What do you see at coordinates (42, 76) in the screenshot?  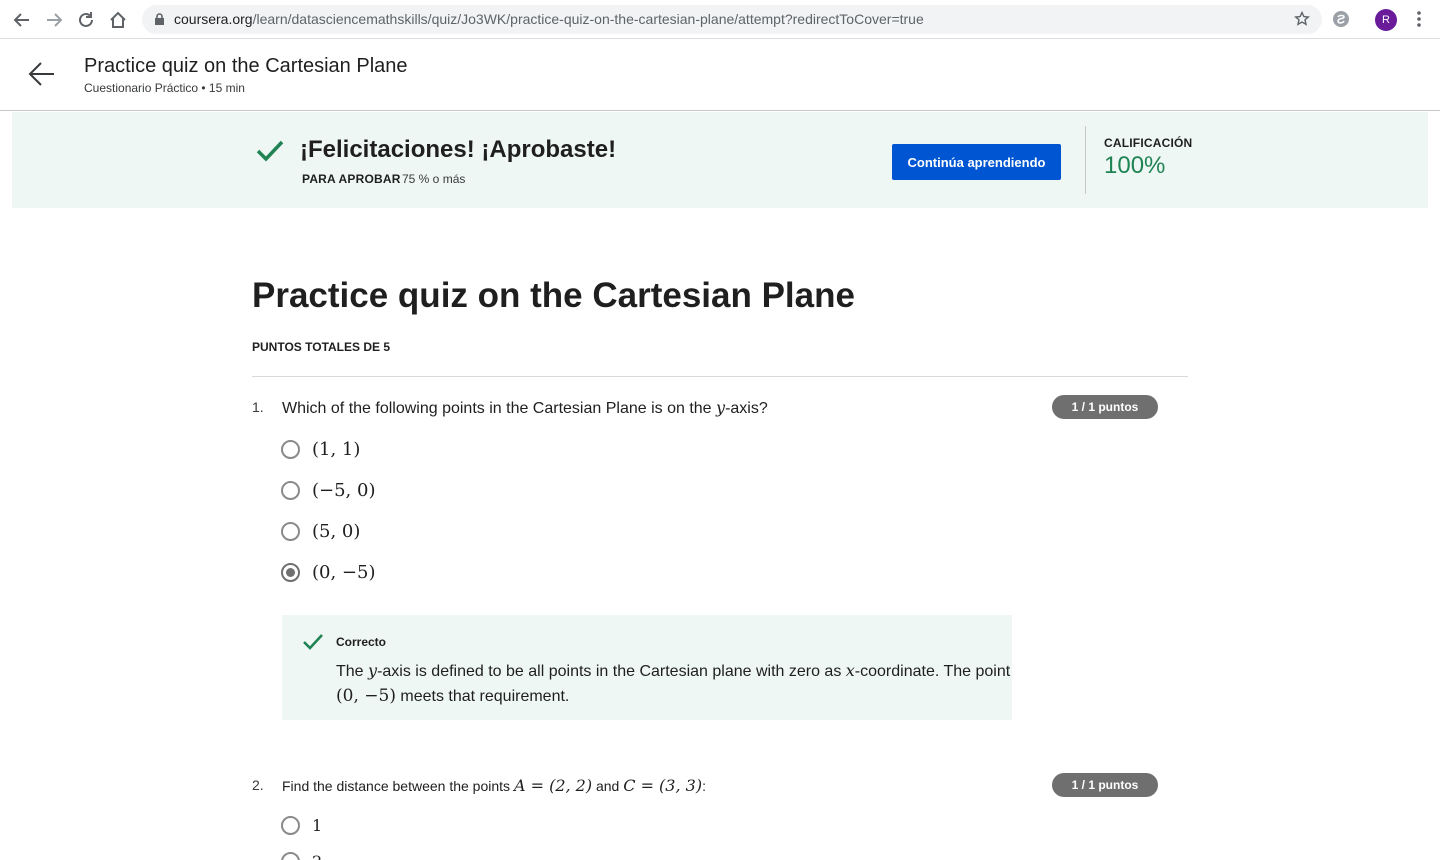 I see `back-arrow-icon` at bounding box center [42, 76].